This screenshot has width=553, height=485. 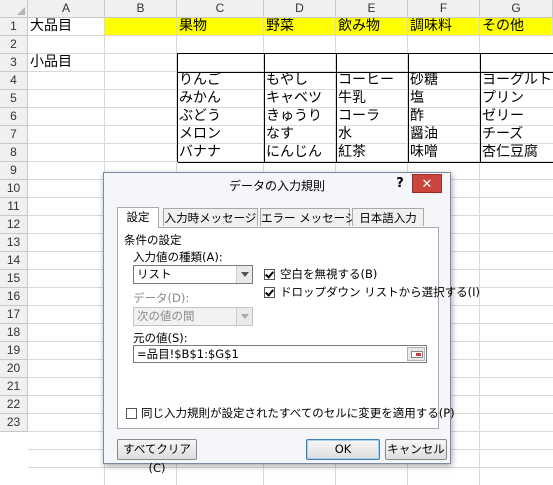 I want to click on ignore-blank-checkbox, so click(x=269, y=274).